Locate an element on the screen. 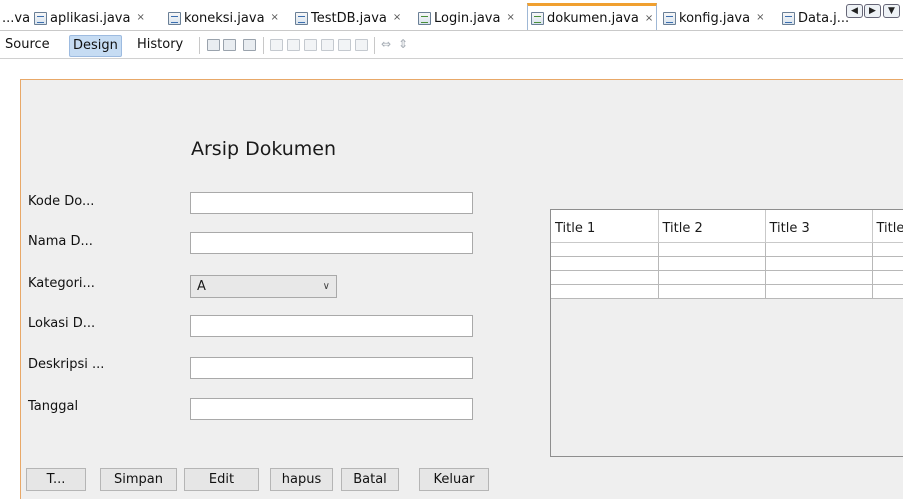 The image size is (903, 499). tab-konfig-java: konfig.java × is located at coordinates (713, 18).